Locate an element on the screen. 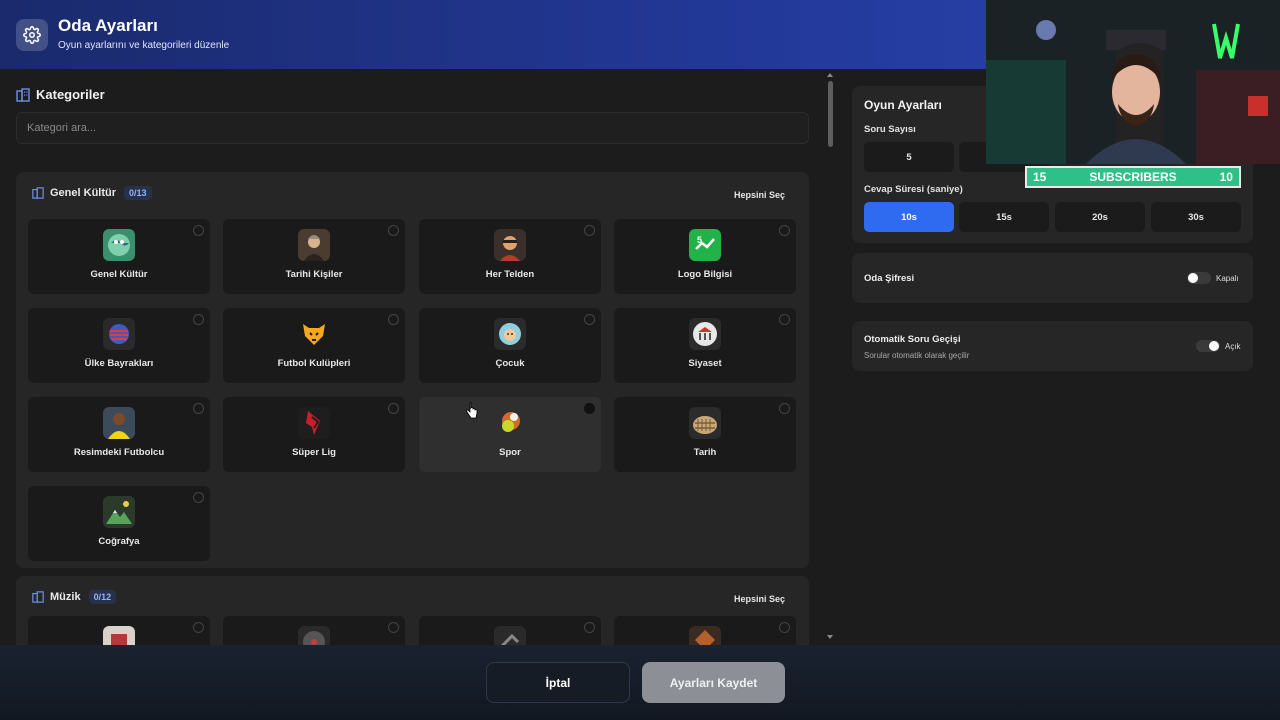  question-count-label: Soru Sayısı is located at coordinates (890, 129).